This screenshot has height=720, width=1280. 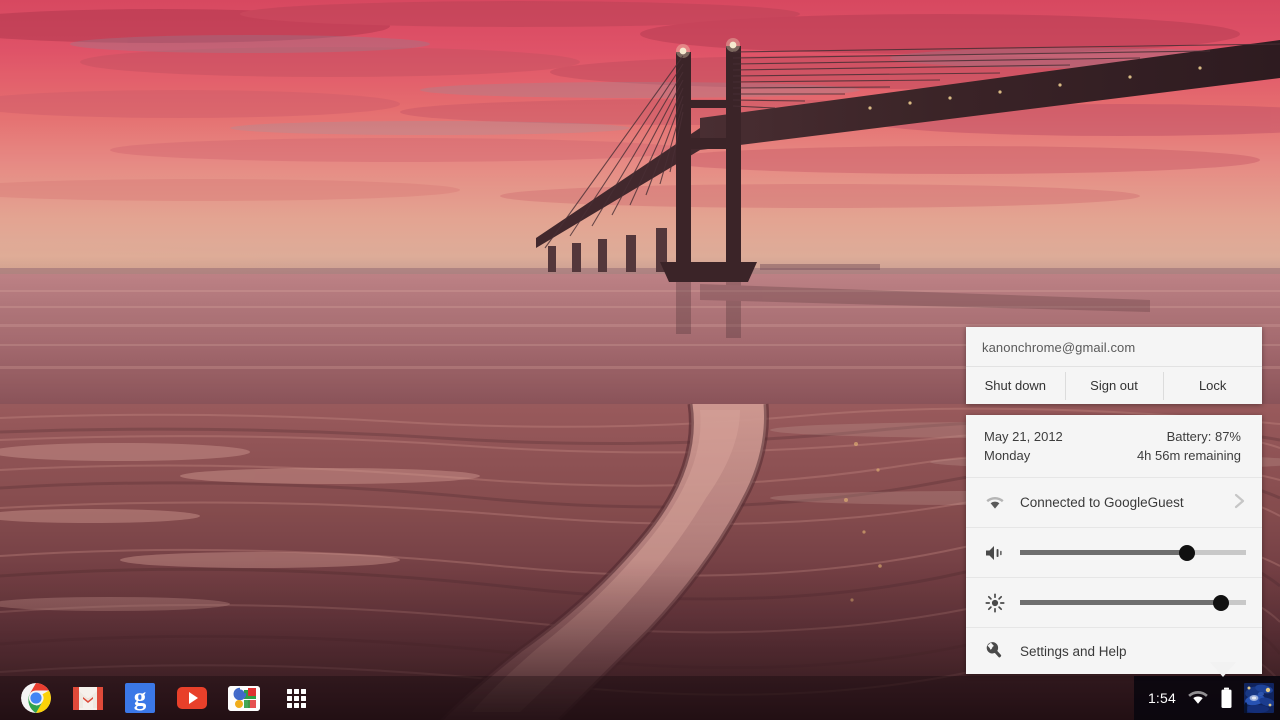 I want to click on account-email: kanonchrome@gmail.com, so click(x=1059, y=347).